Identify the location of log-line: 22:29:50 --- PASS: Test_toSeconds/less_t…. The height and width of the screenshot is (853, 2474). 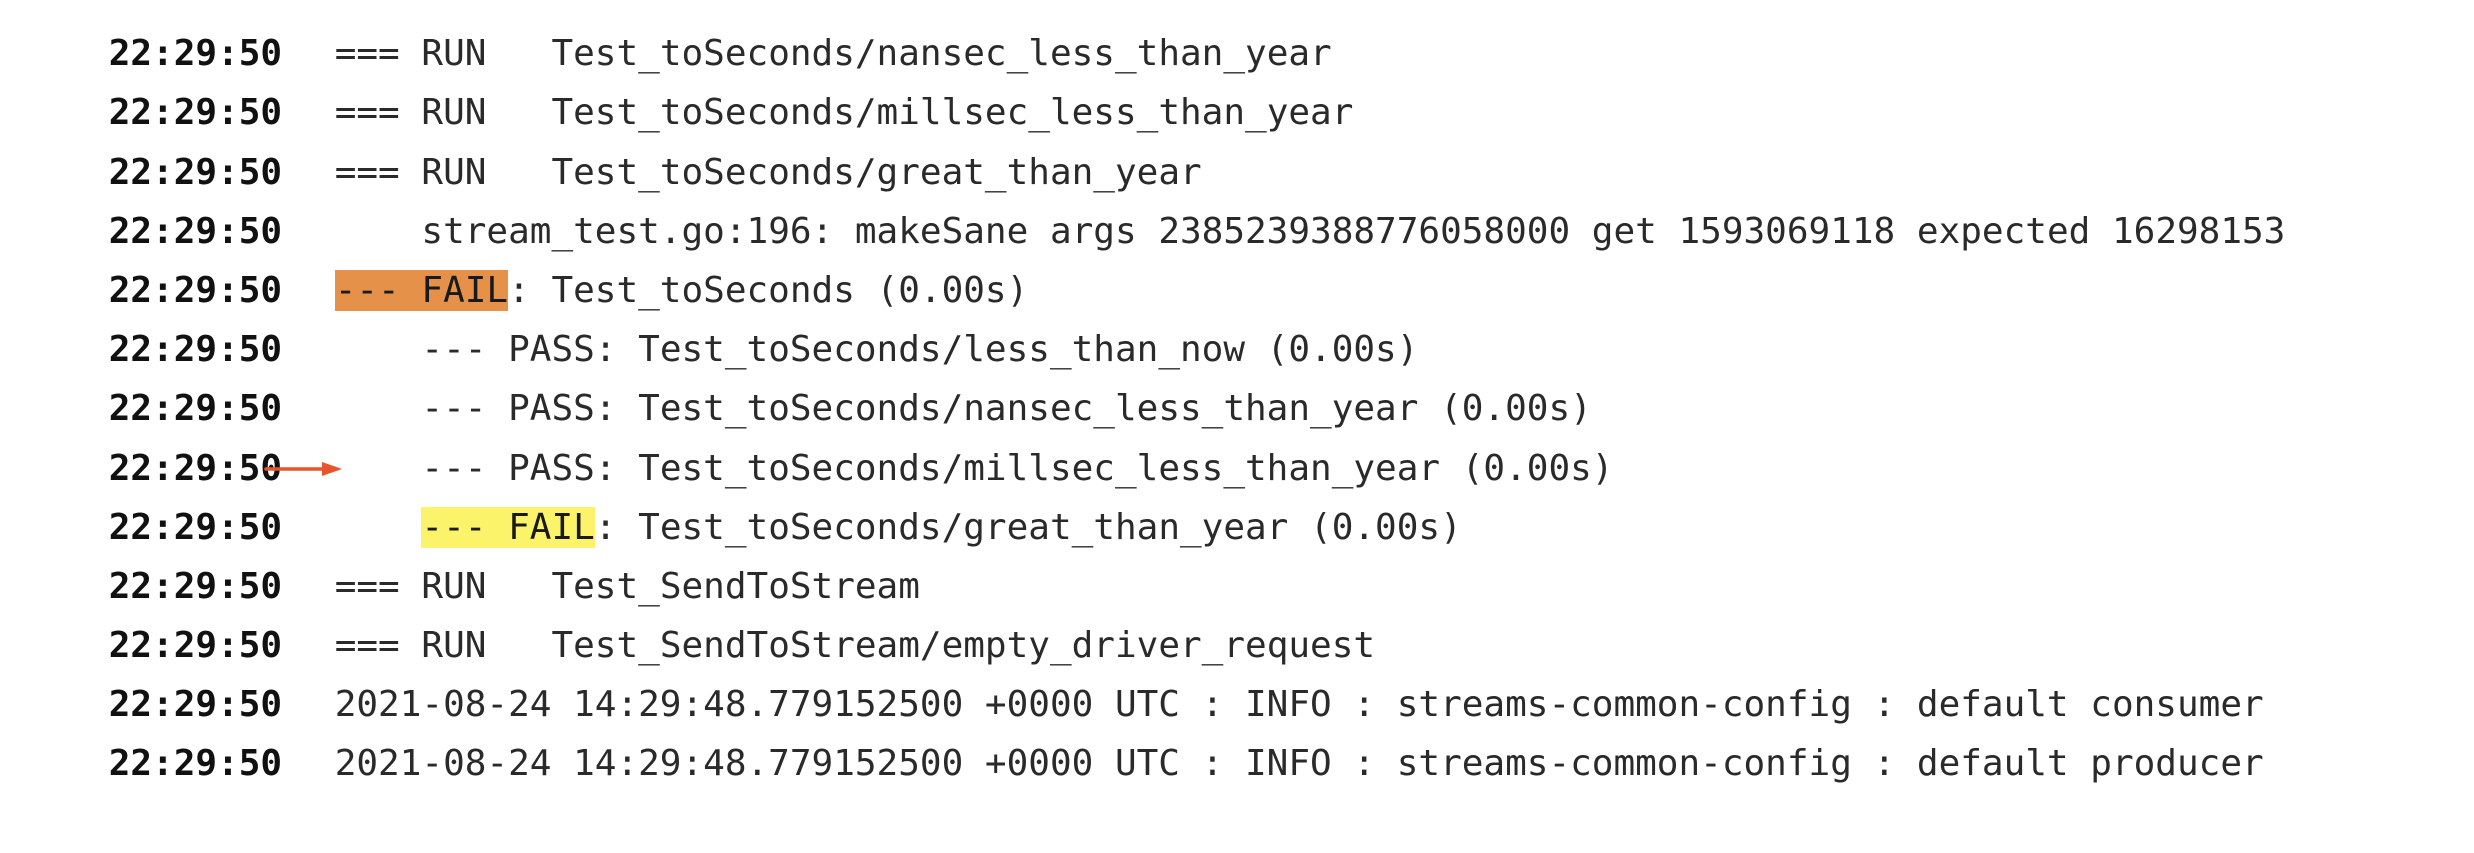
(1248, 315).